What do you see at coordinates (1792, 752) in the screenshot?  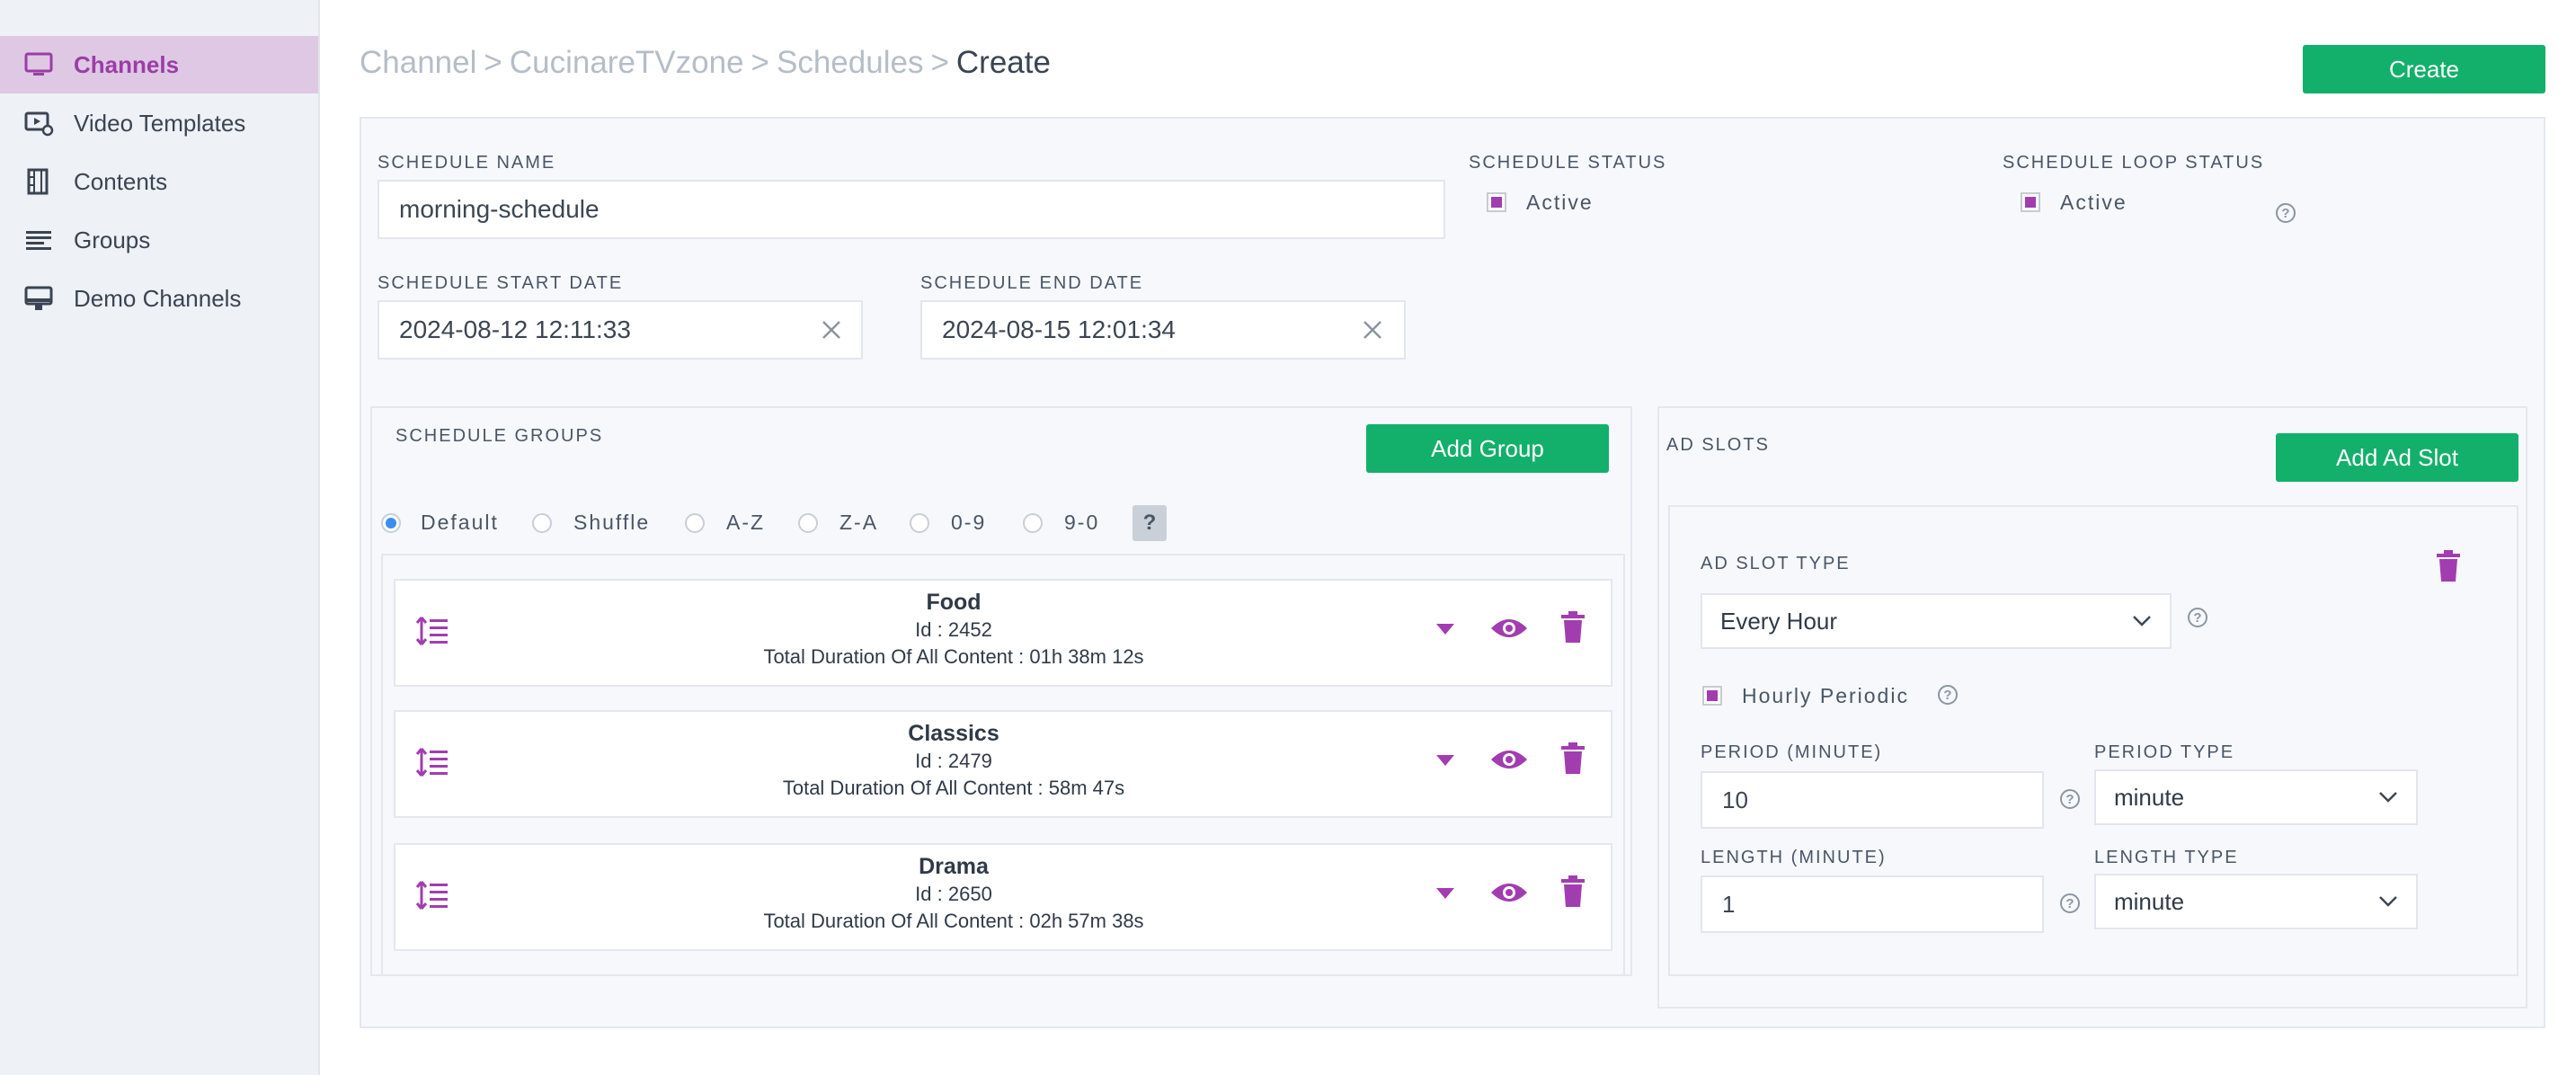 I see `period-label: PERIOD (MINUTE)` at bounding box center [1792, 752].